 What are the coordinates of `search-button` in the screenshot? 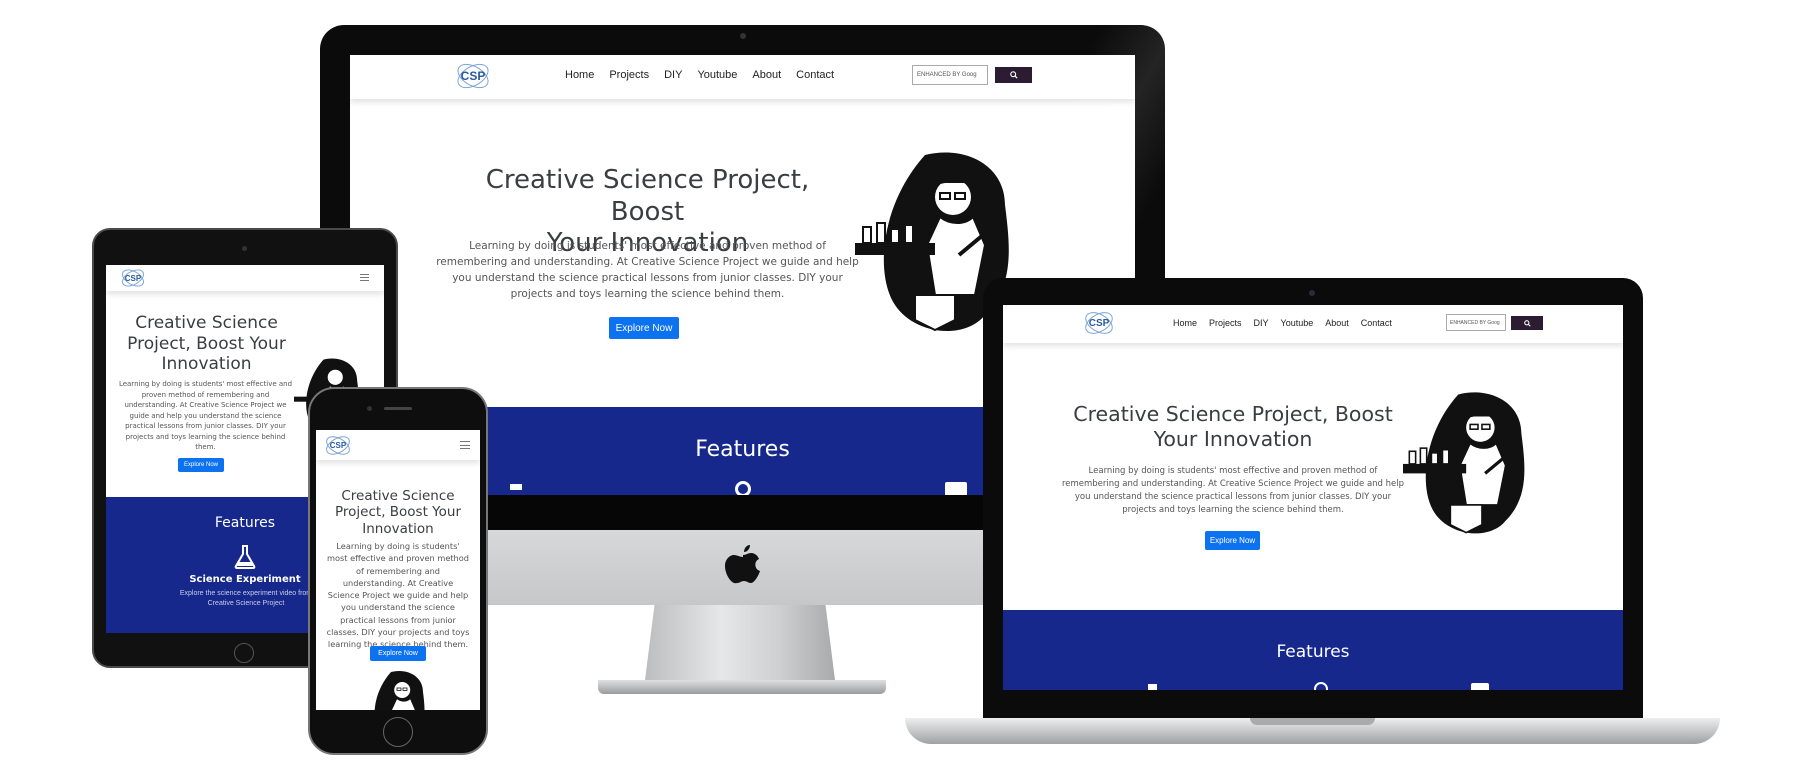 It's located at (1527, 323).